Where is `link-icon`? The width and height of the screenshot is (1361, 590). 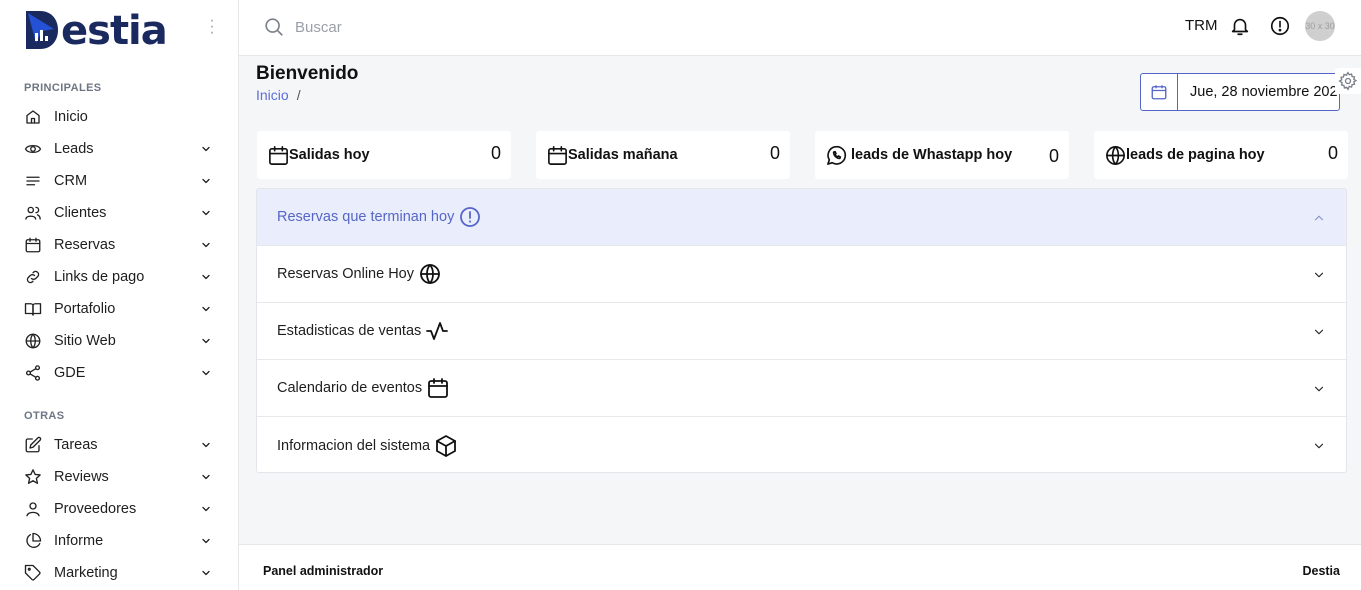
link-icon is located at coordinates (33, 277).